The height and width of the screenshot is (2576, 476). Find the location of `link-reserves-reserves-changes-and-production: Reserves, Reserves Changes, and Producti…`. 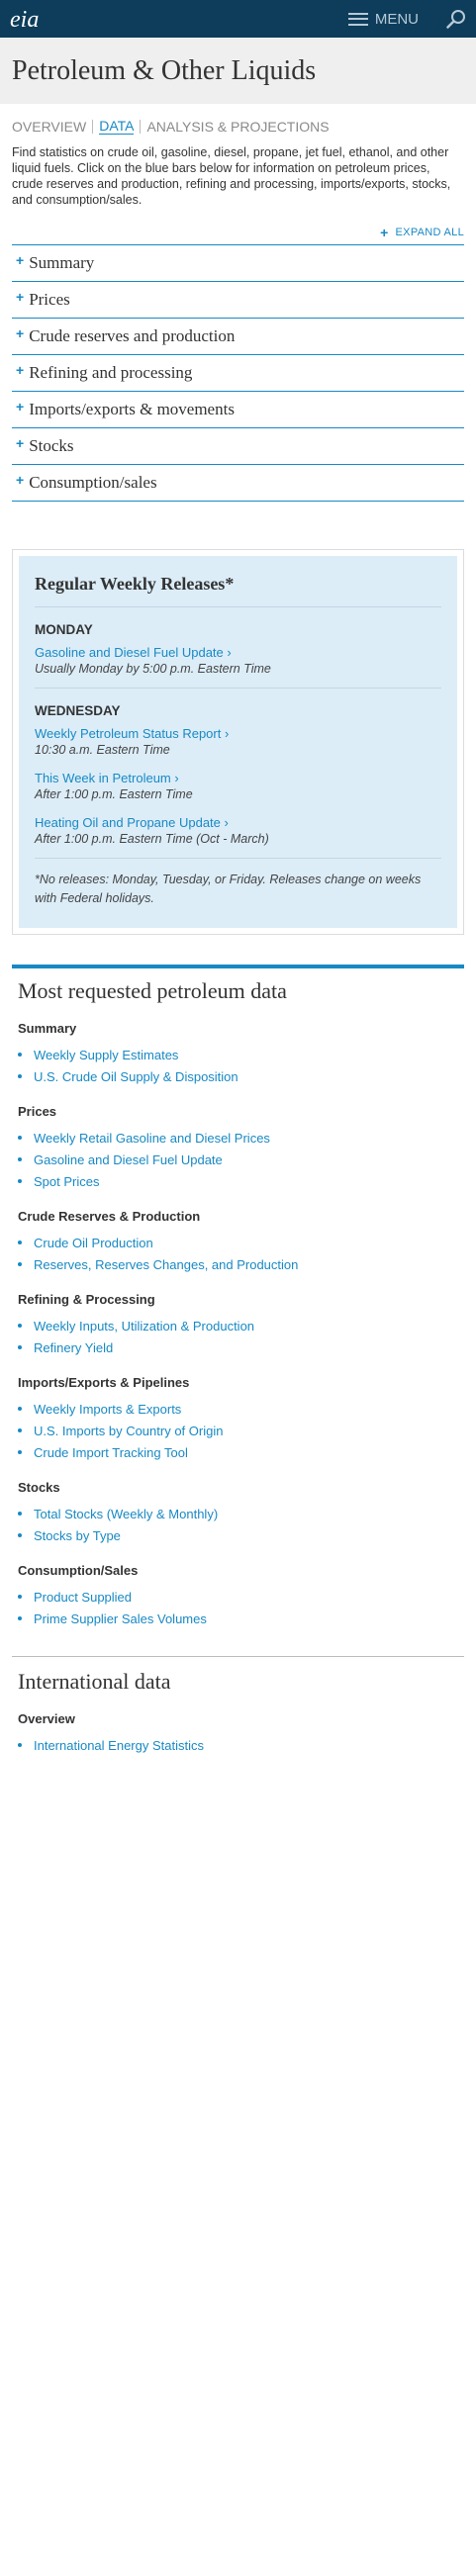

link-reserves-reserves-changes-and-production: Reserves, Reserves Changes, and Producti… is located at coordinates (166, 1264).